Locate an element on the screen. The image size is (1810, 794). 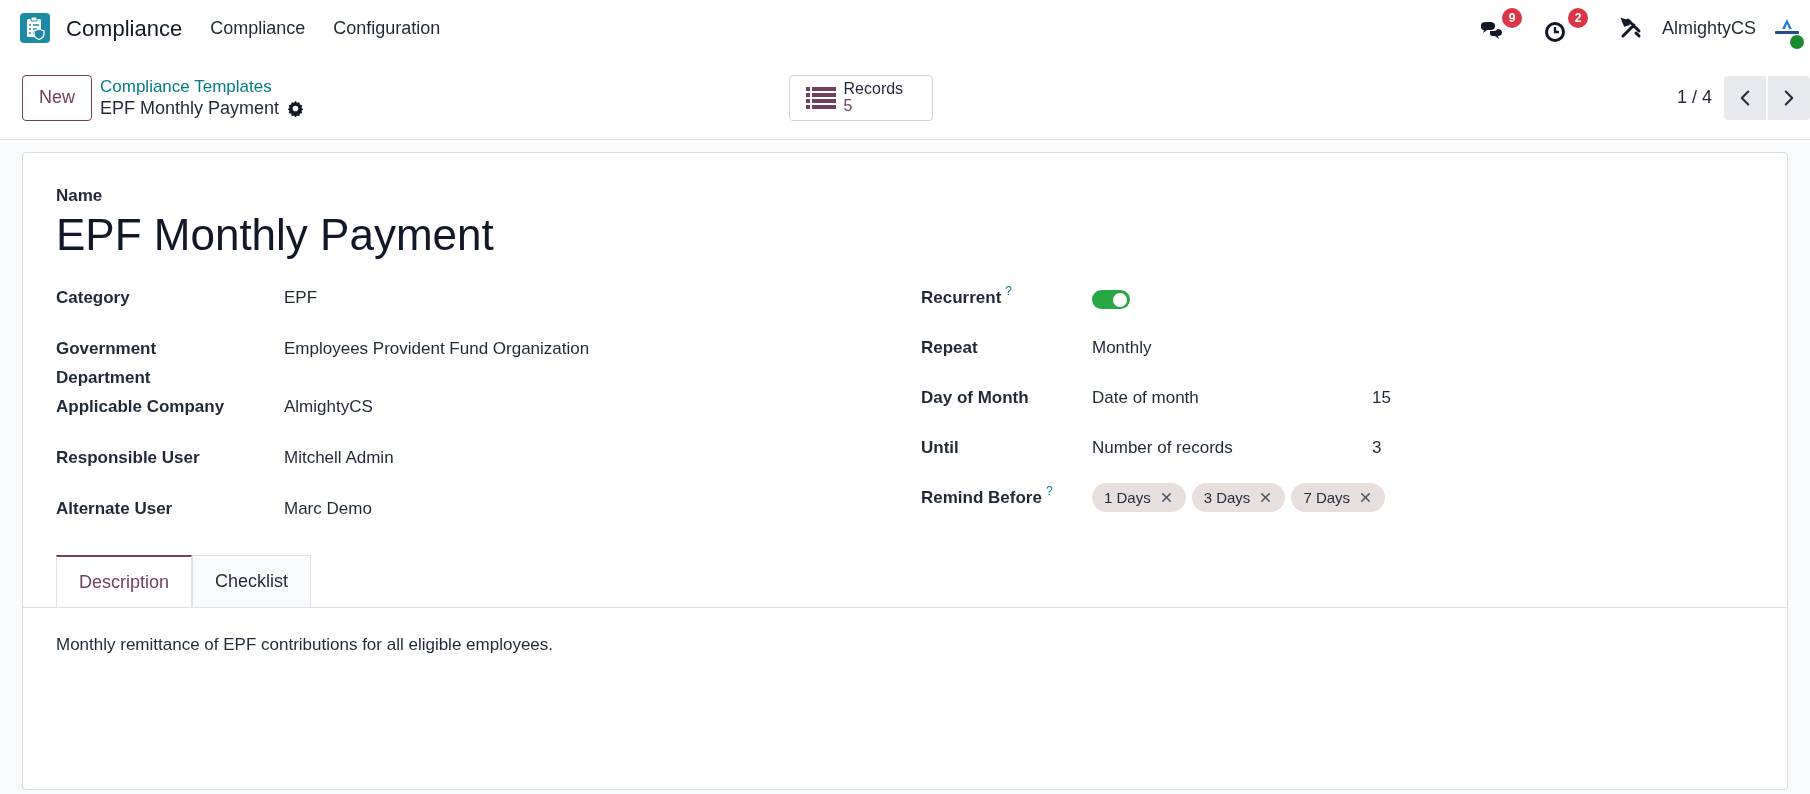
field-label: Responsible User is located at coordinates (128, 458).